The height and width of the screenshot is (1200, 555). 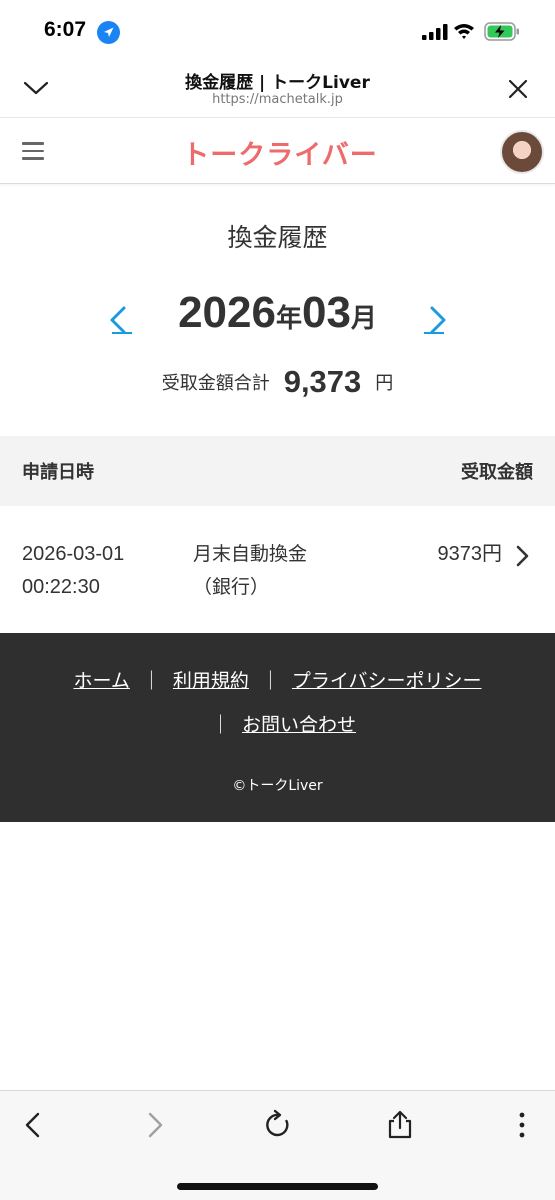 I want to click on footer-link-privacy: プライバシーポリシー, so click(x=387, y=681).